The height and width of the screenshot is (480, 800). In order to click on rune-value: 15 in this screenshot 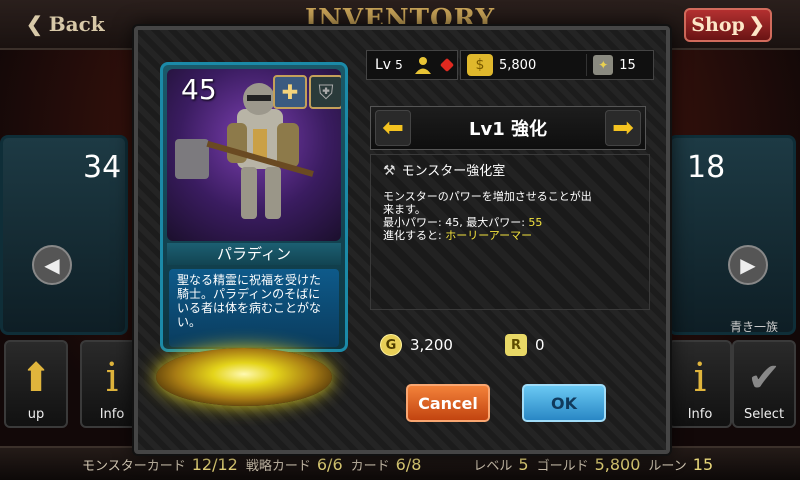, I will do `click(703, 464)`.